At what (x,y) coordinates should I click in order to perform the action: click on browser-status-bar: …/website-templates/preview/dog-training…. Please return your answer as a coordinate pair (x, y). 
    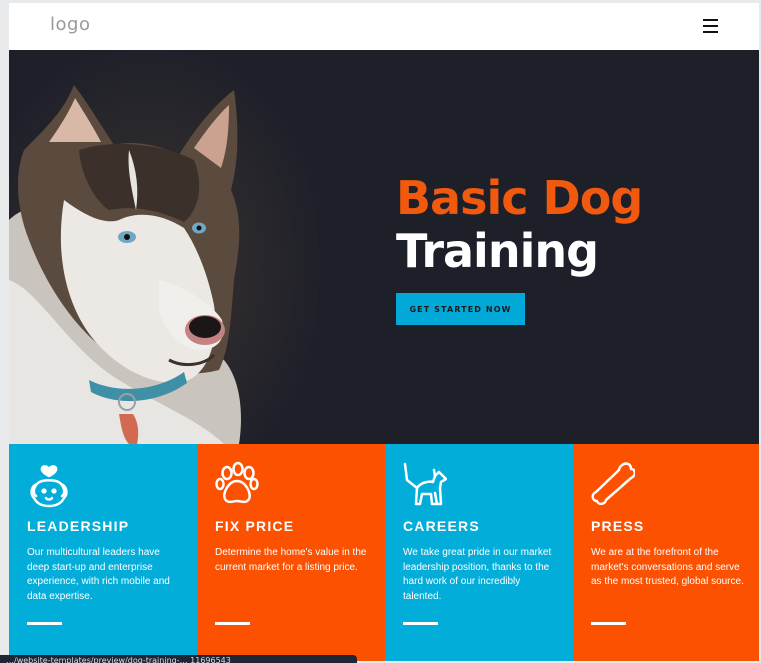
    Looking at the image, I should click on (178, 659).